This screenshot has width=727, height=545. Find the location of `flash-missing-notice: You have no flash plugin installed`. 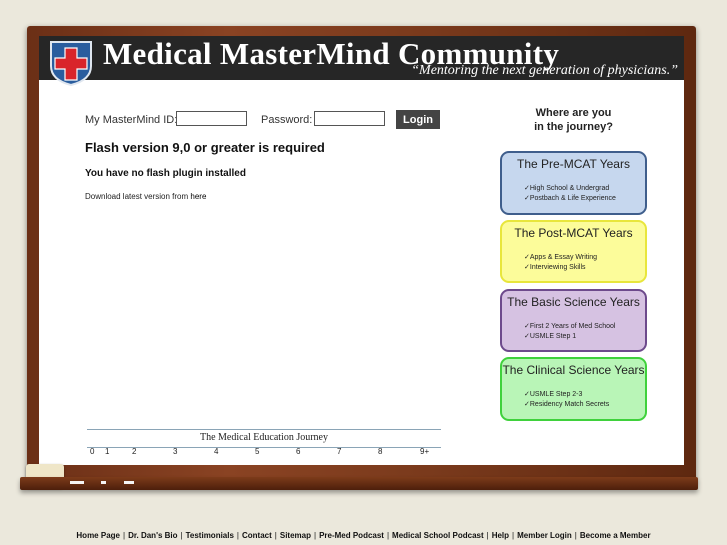

flash-missing-notice: You have no flash plugin installed is located at coordinates (165, 173).